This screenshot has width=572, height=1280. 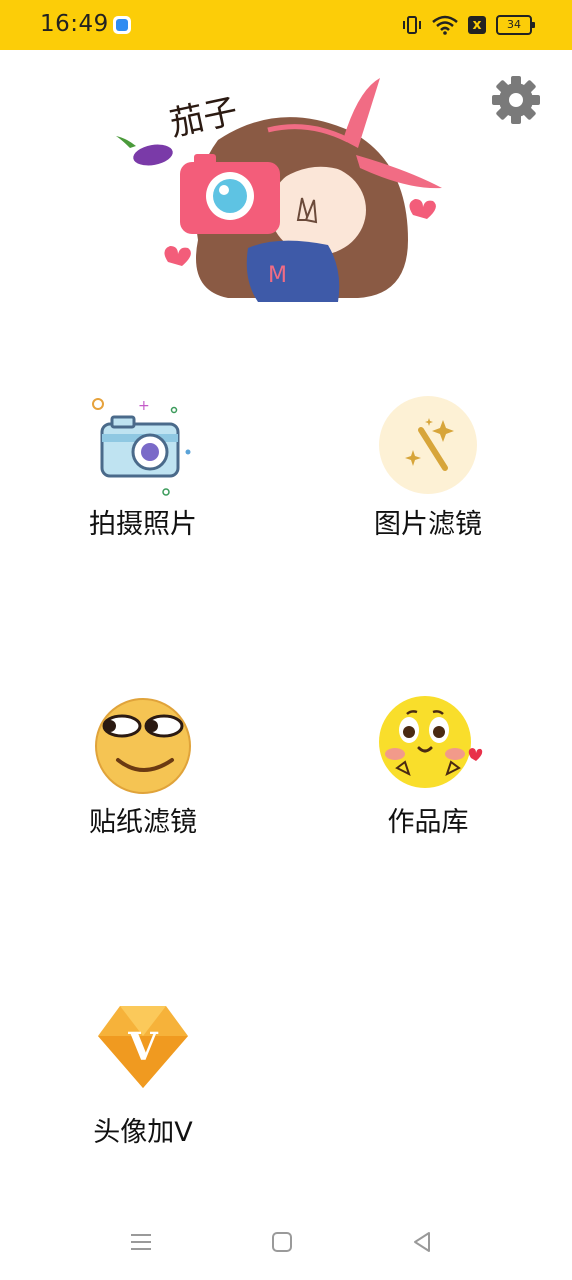 I want to click on status-indicators: x 34, so click(x=468, y=25).